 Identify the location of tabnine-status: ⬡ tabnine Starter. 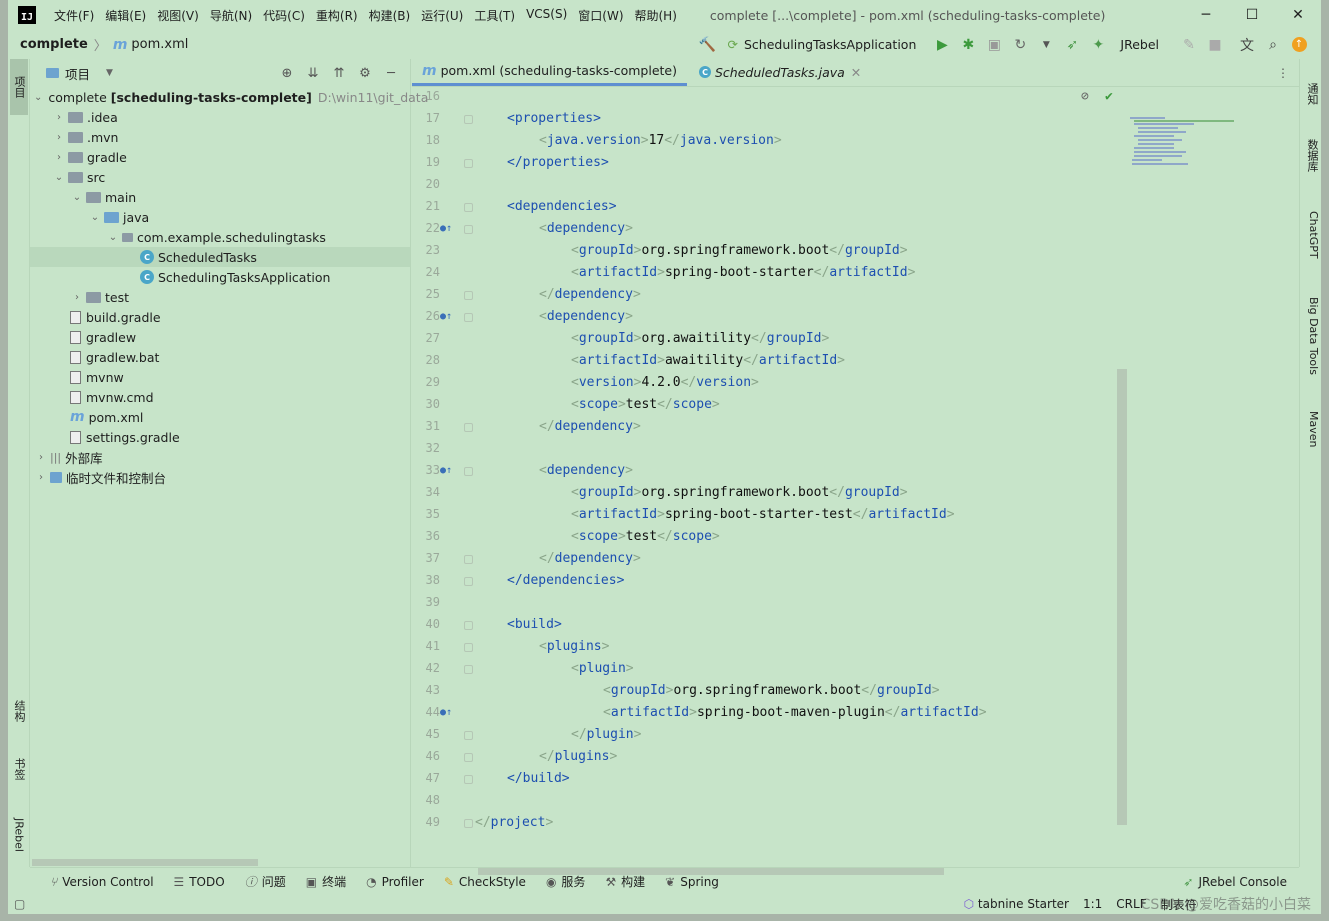
(1016, 904).